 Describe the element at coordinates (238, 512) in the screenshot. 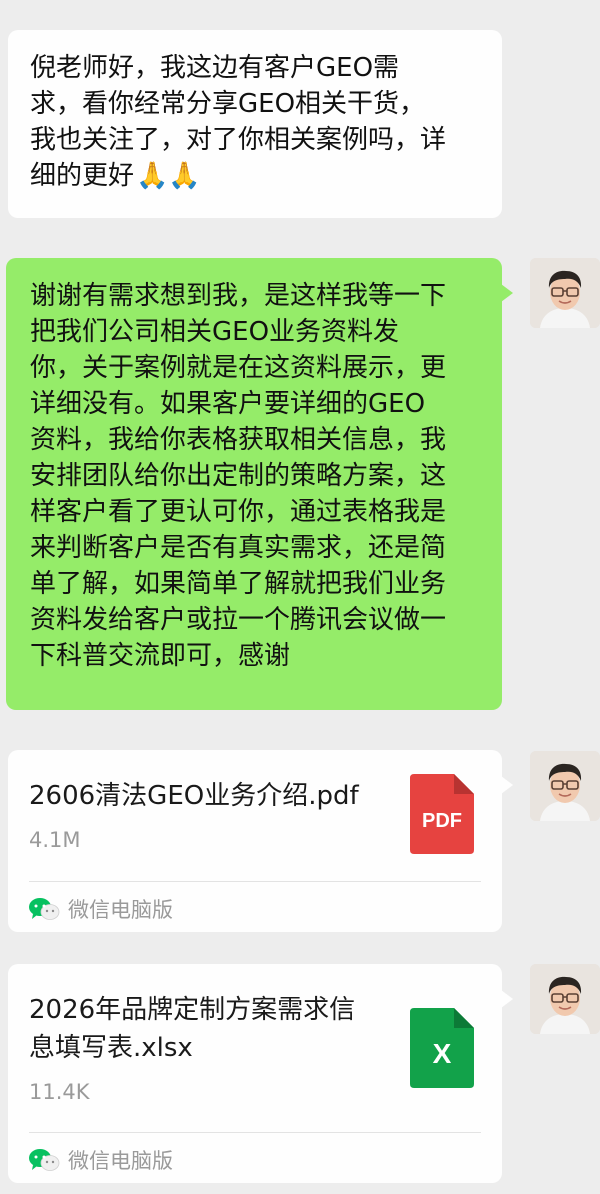

I see `message-text-line: 样客户看了更认可你，通过表格我是` at that location.